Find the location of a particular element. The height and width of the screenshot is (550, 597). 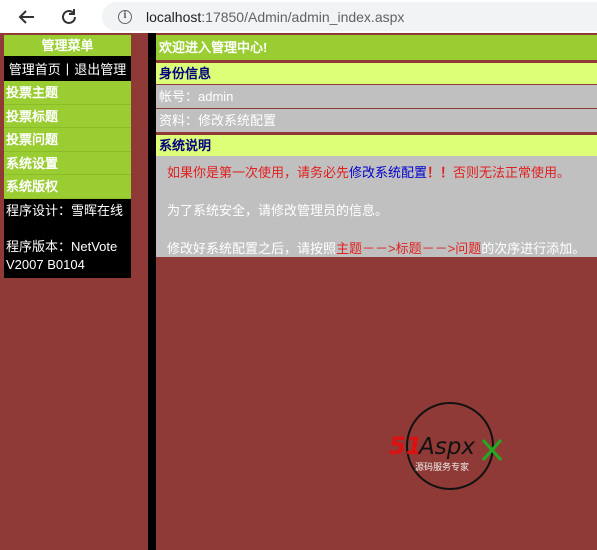

program-designer: 程序设计：雪晖在线 is located at coordinates (65, 210).